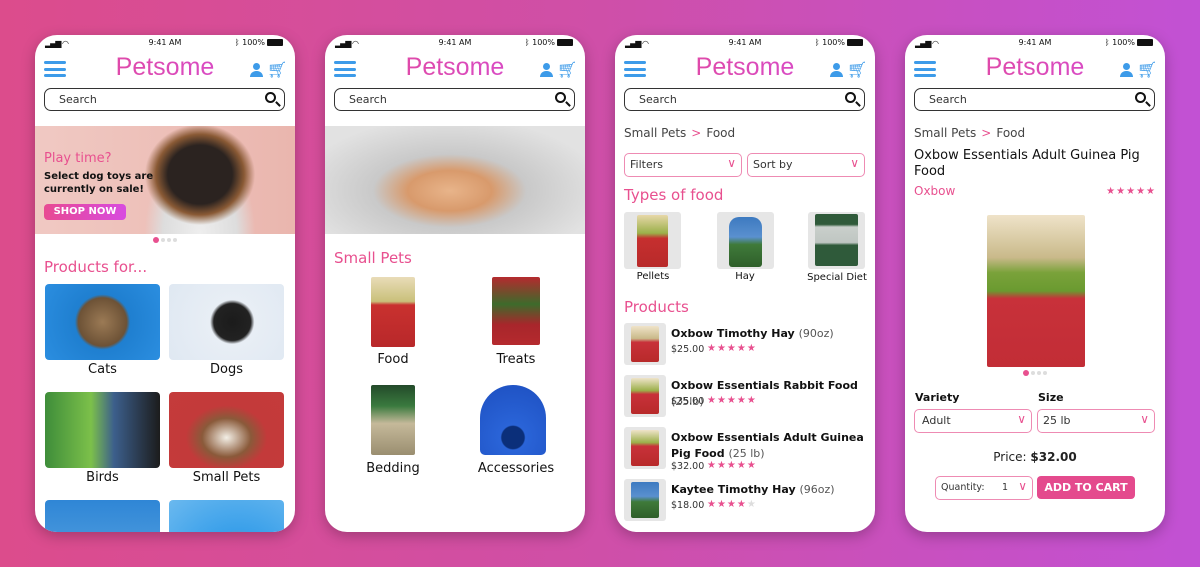 The height and width of the screenshot is (567, 1200). Describe the element at coordinates (393, 312) in the screenshot. I see `food-image` at that location.